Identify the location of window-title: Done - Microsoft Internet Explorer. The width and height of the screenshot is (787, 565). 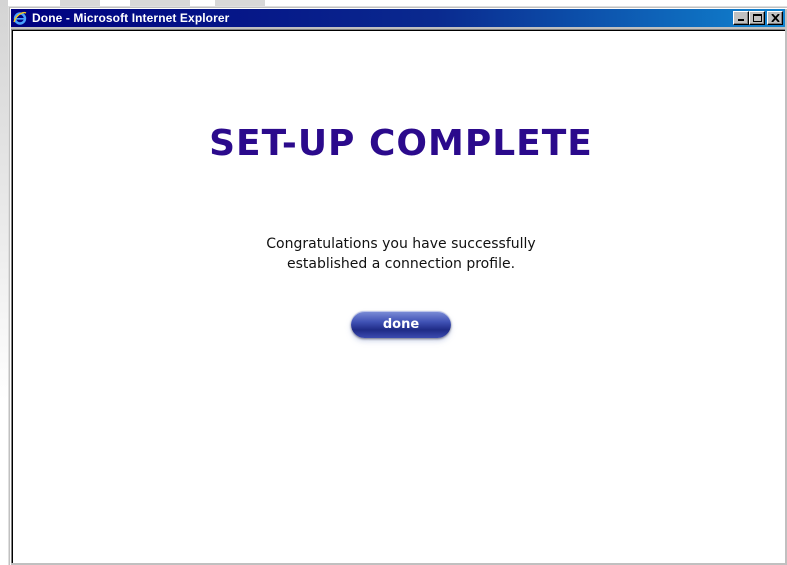
(131, 18).